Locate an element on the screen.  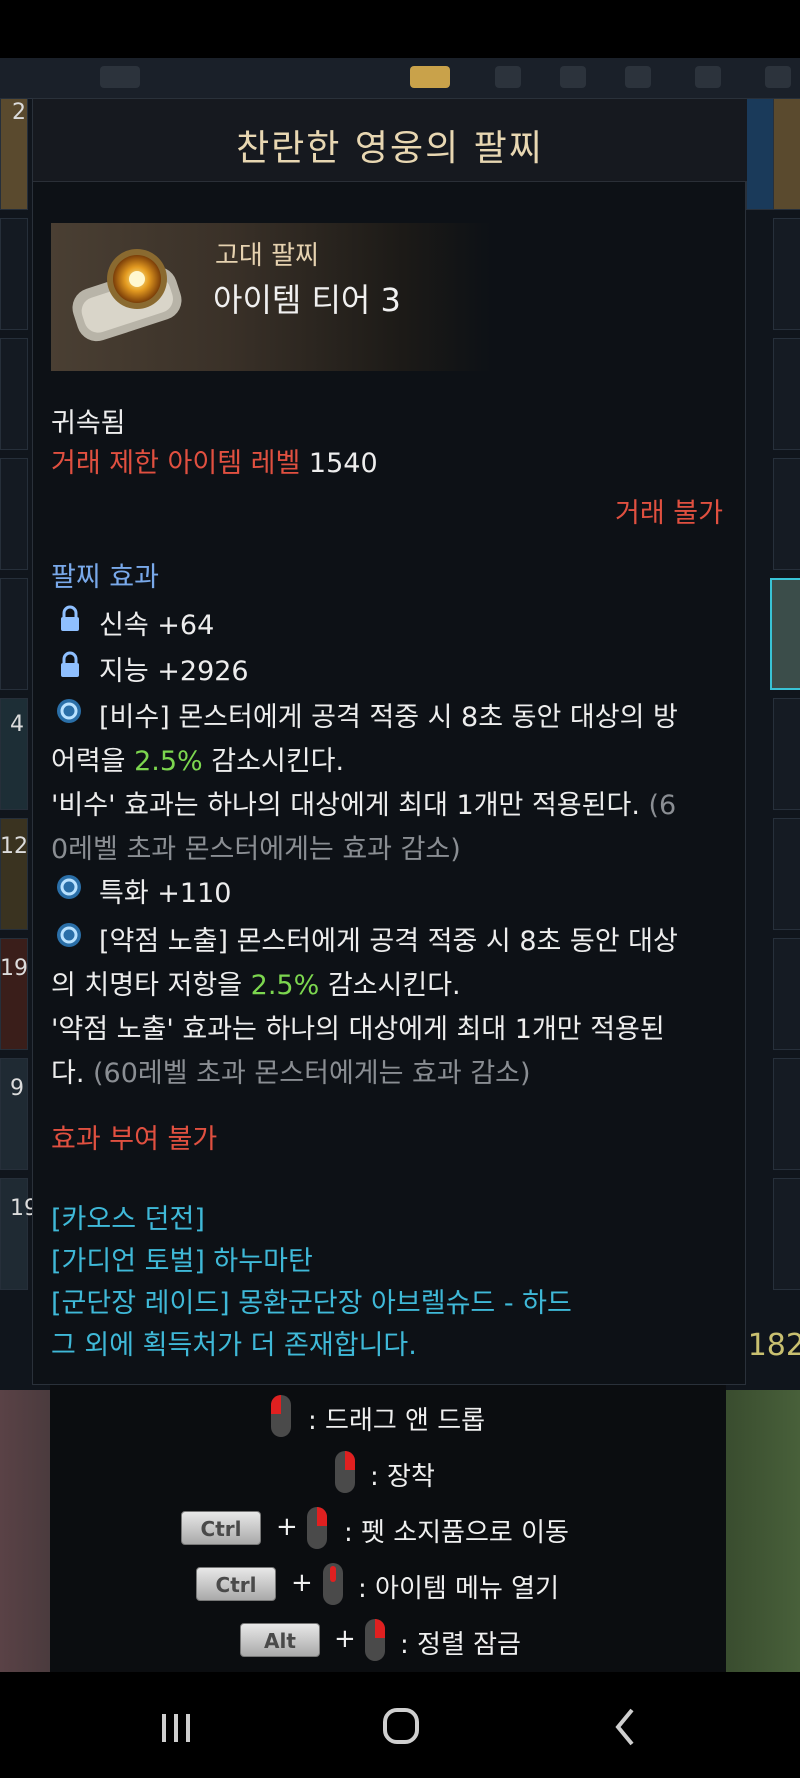
source-legion-raid: [군단장 레이드] 몽환군단장 아브렐슈드 - 하드 is located at coordinates (311, 1303).